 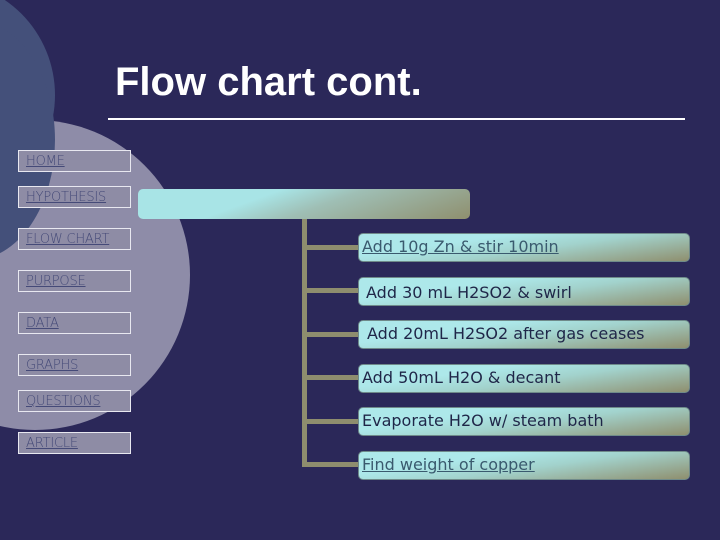 What do you see at coordinates (469, 292) in the screenshot?
I see `step-label: Add 30 mL H2SO2 & swirl` at bounding box center [469, 292].